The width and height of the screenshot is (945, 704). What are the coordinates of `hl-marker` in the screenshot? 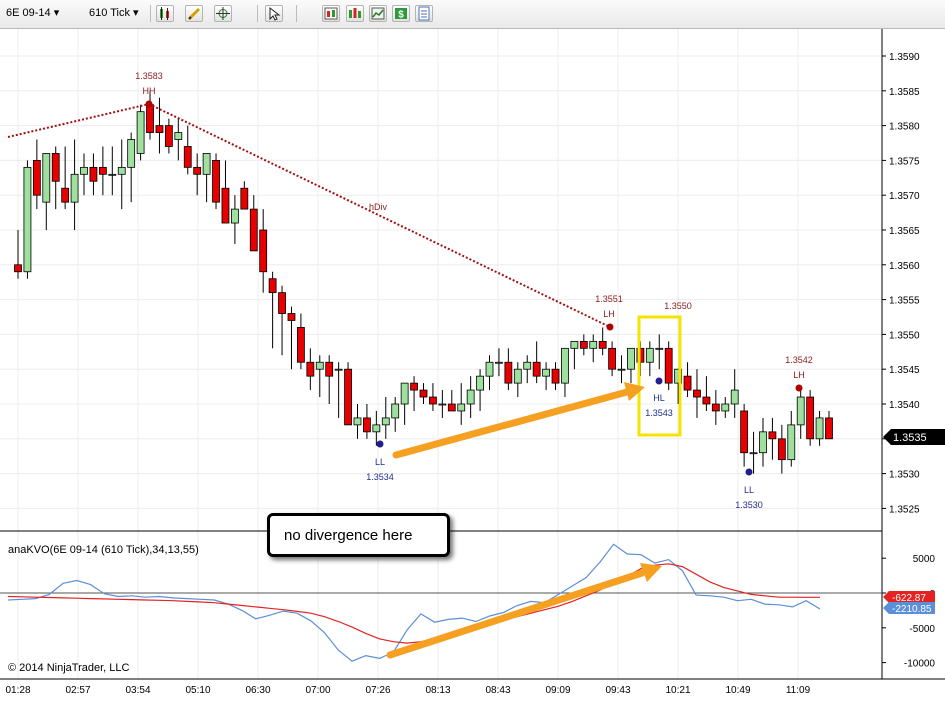 It's located at (659, 381).